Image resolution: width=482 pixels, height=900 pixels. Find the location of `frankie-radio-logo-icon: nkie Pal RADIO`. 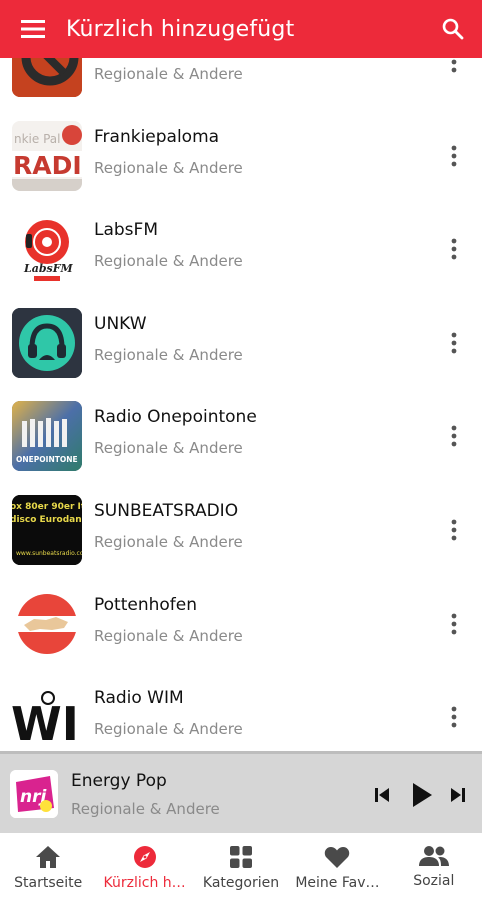

frankie-radio-logo-icon: nkie Pal RADIO is located at coordinates (47, 156).